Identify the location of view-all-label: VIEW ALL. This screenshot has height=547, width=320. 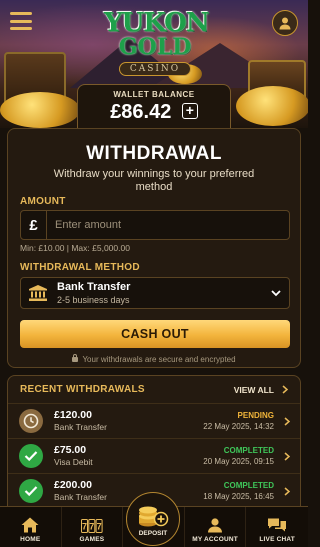
(253, 389).